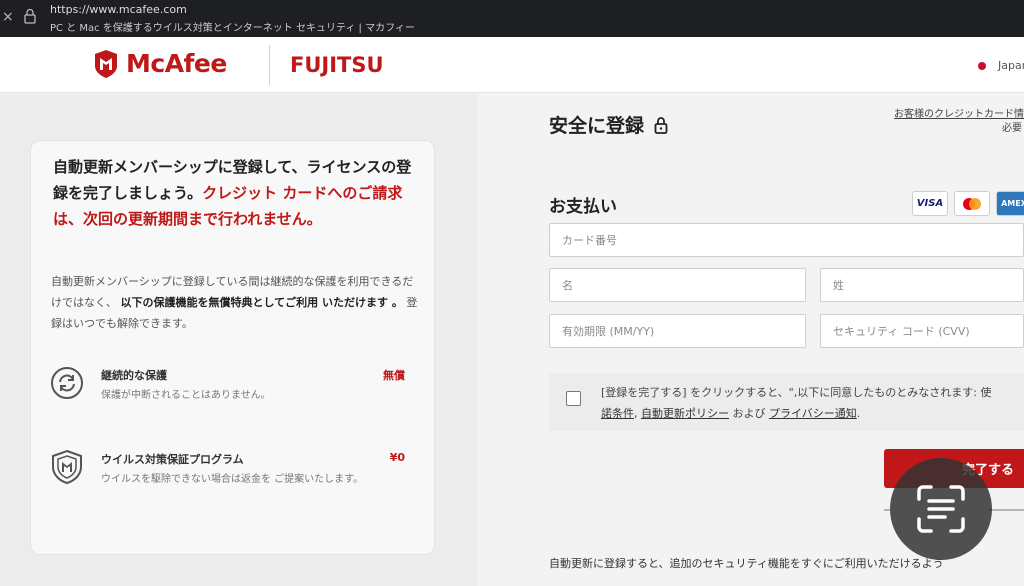 This screenshot has height=586, width=1024. Describe the element at coordinates (922, 331) in the screenshot. I see `cvv-input` at that location.